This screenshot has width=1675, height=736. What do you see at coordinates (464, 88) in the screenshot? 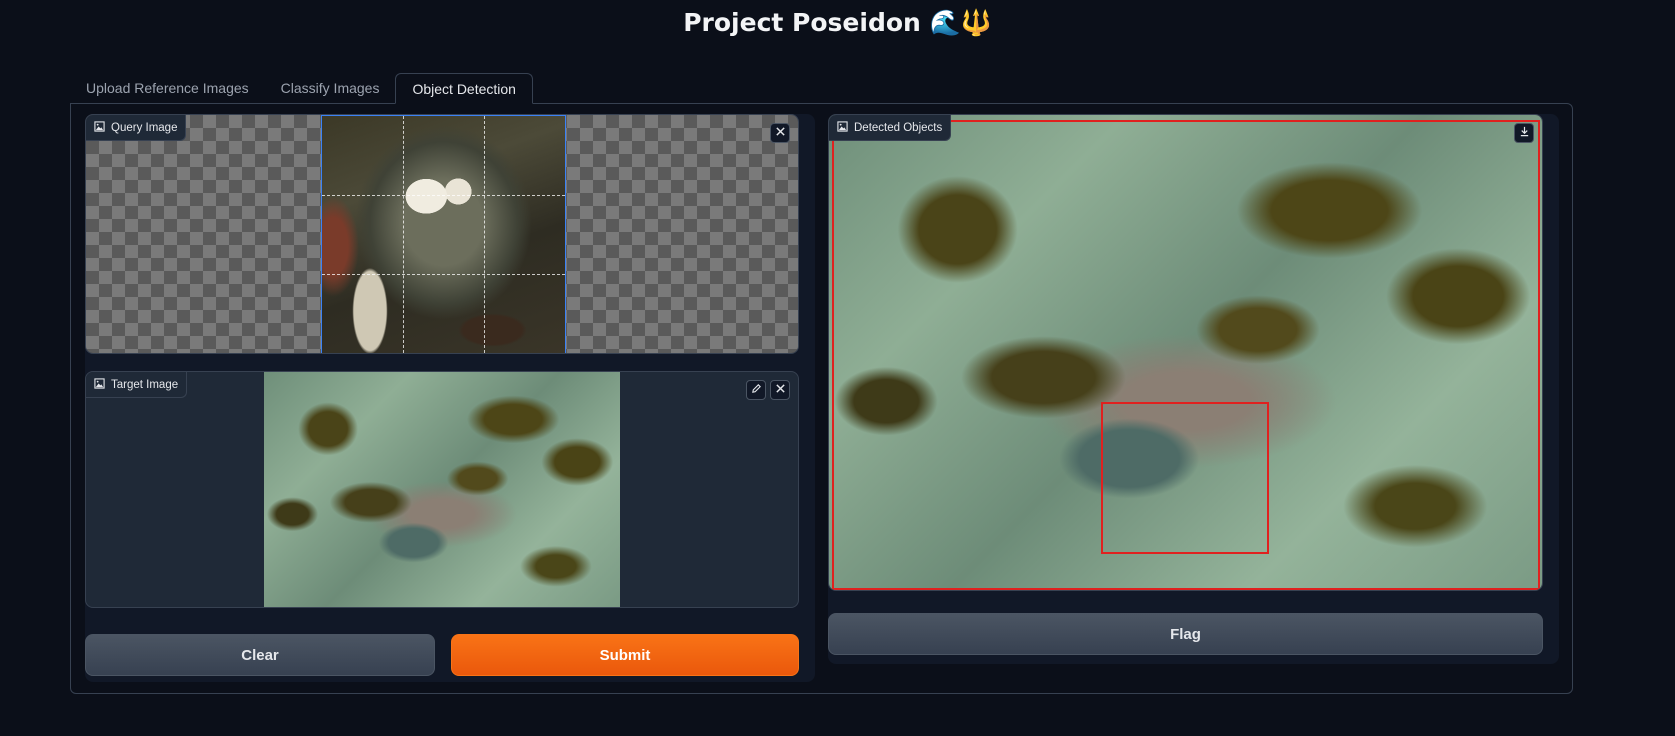
I see `tab-object-detection: Object Detection` at bounding box center [464, 88].